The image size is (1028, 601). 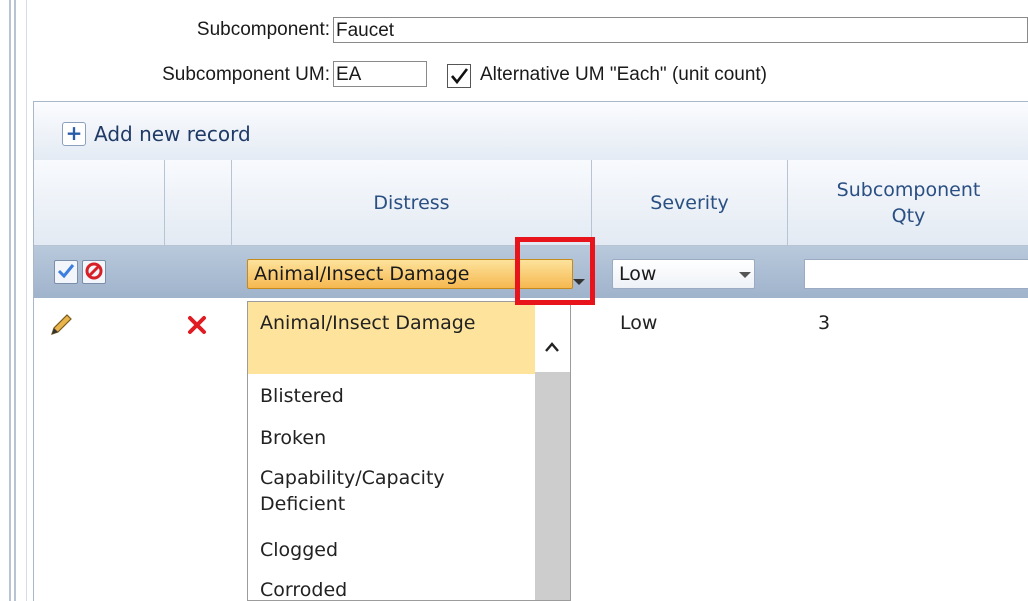 I want to click on chevron-up-icon, so click(x=552, y=347).